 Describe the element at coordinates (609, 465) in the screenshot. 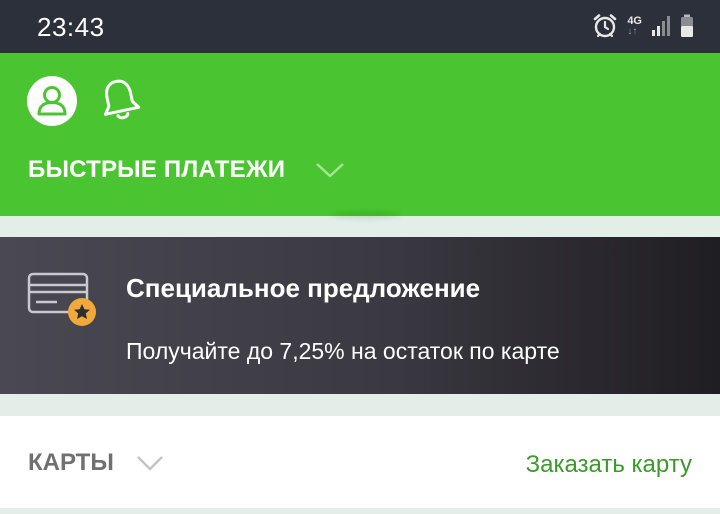

I see `order-card-link: Заказать карту` at that location.